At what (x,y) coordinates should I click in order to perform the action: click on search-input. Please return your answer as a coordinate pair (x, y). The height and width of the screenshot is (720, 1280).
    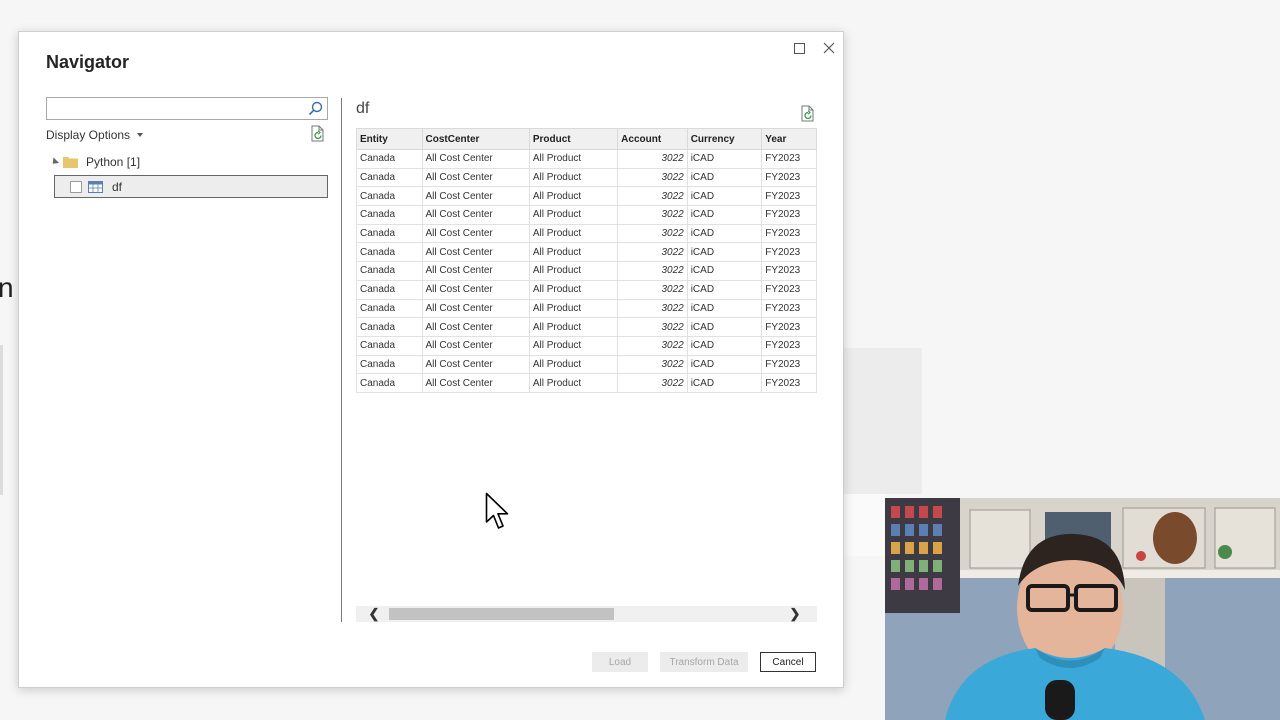
    Looking at the image, I should click on (187, 108).